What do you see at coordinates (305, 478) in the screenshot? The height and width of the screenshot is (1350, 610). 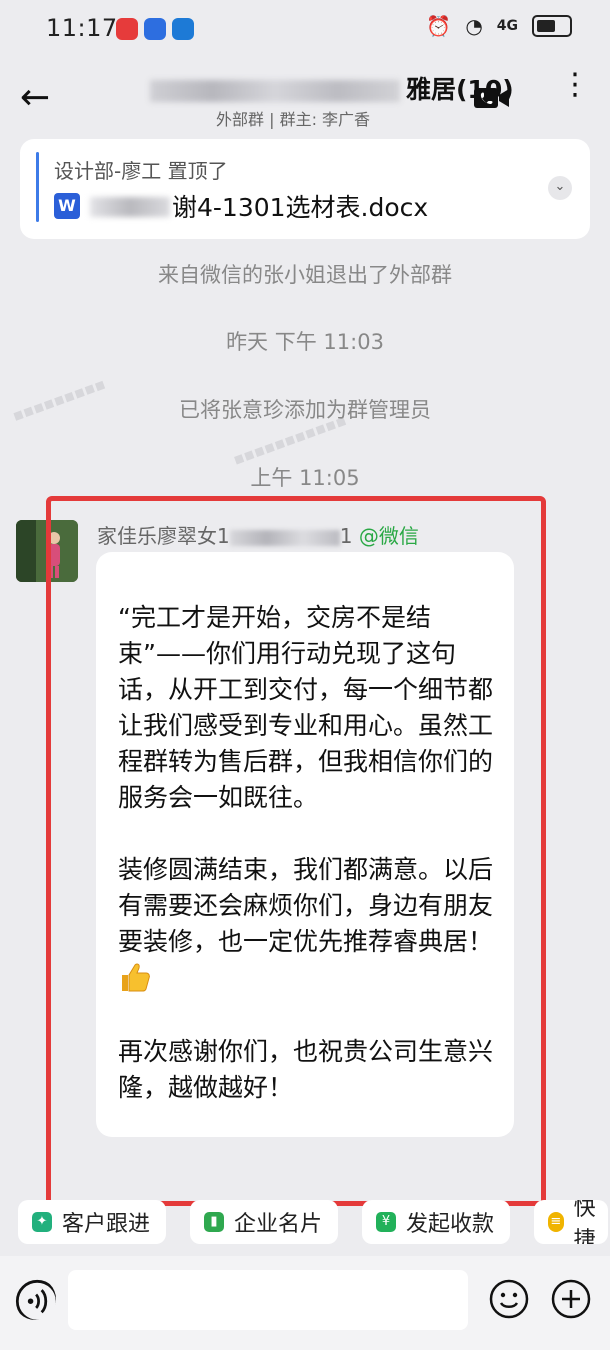 I see `timestamp: 上午 11:05` at bounding box center [305, 478].